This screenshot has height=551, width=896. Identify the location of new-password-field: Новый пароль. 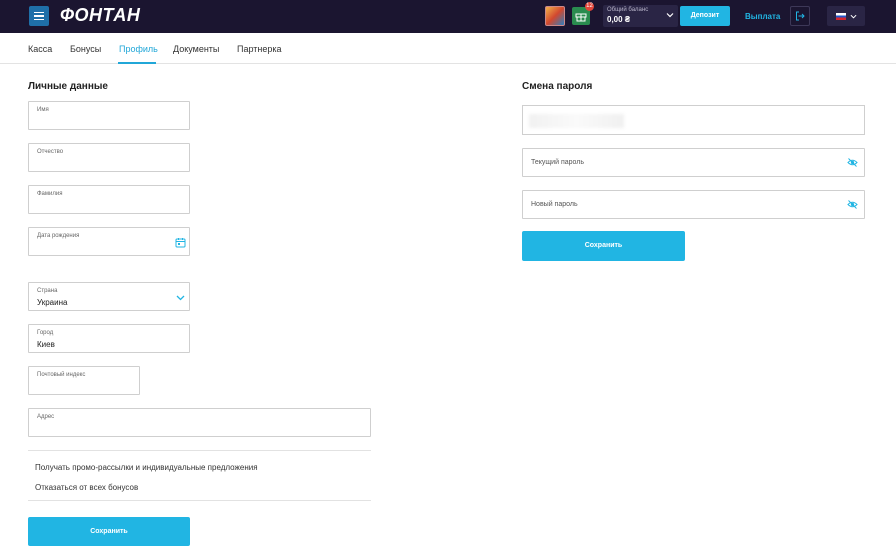
(693, 204).